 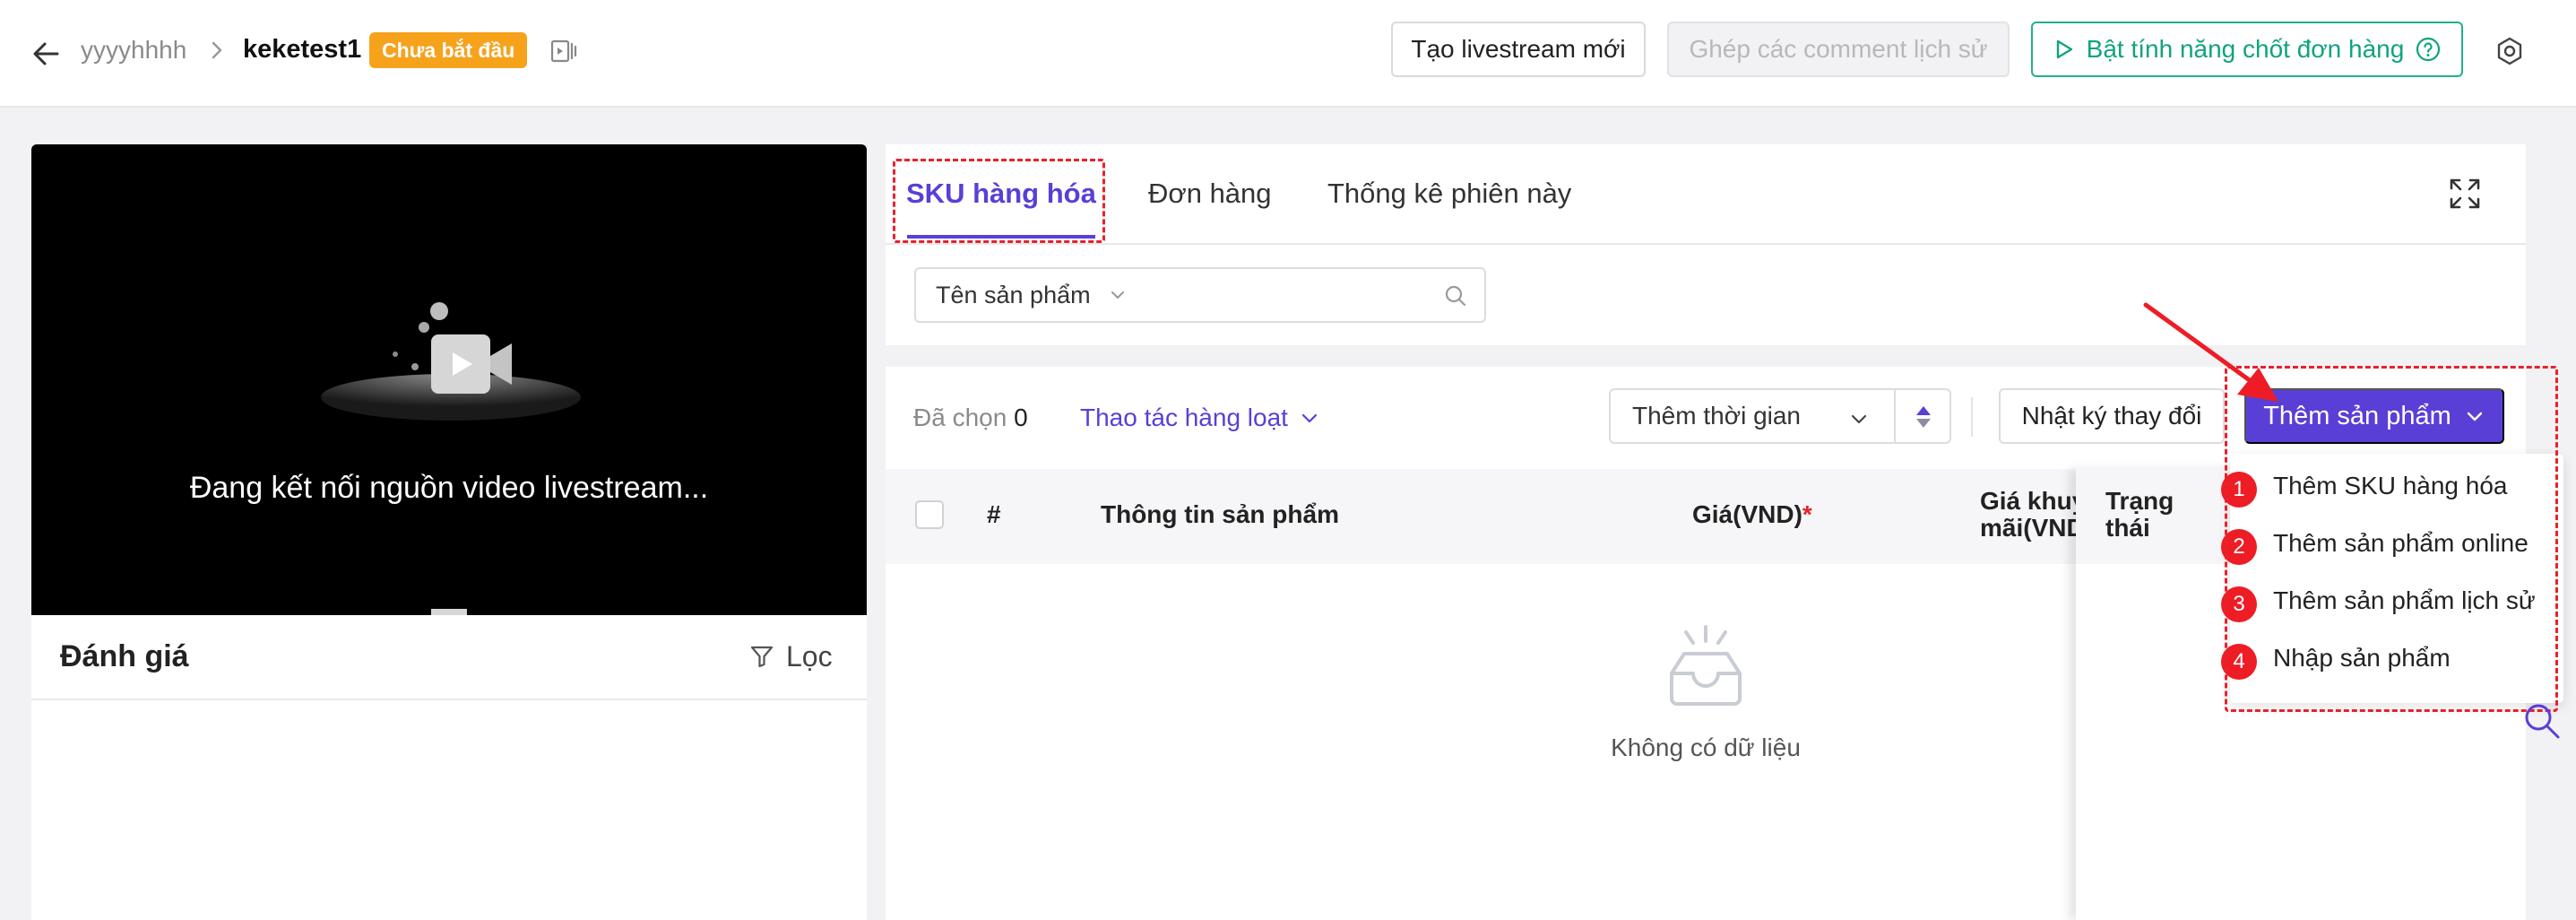 What do you see at coordinates (2404, 601) in the screenshot?
I see `menu-item-add-history-product: Thêm sản phẩm lịch sử` at bounding box center [2404, 601].